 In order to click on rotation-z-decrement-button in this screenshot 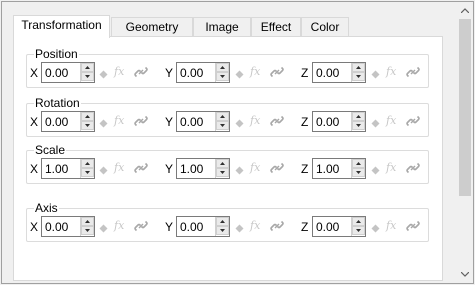, I will do `click(358, 125)`.